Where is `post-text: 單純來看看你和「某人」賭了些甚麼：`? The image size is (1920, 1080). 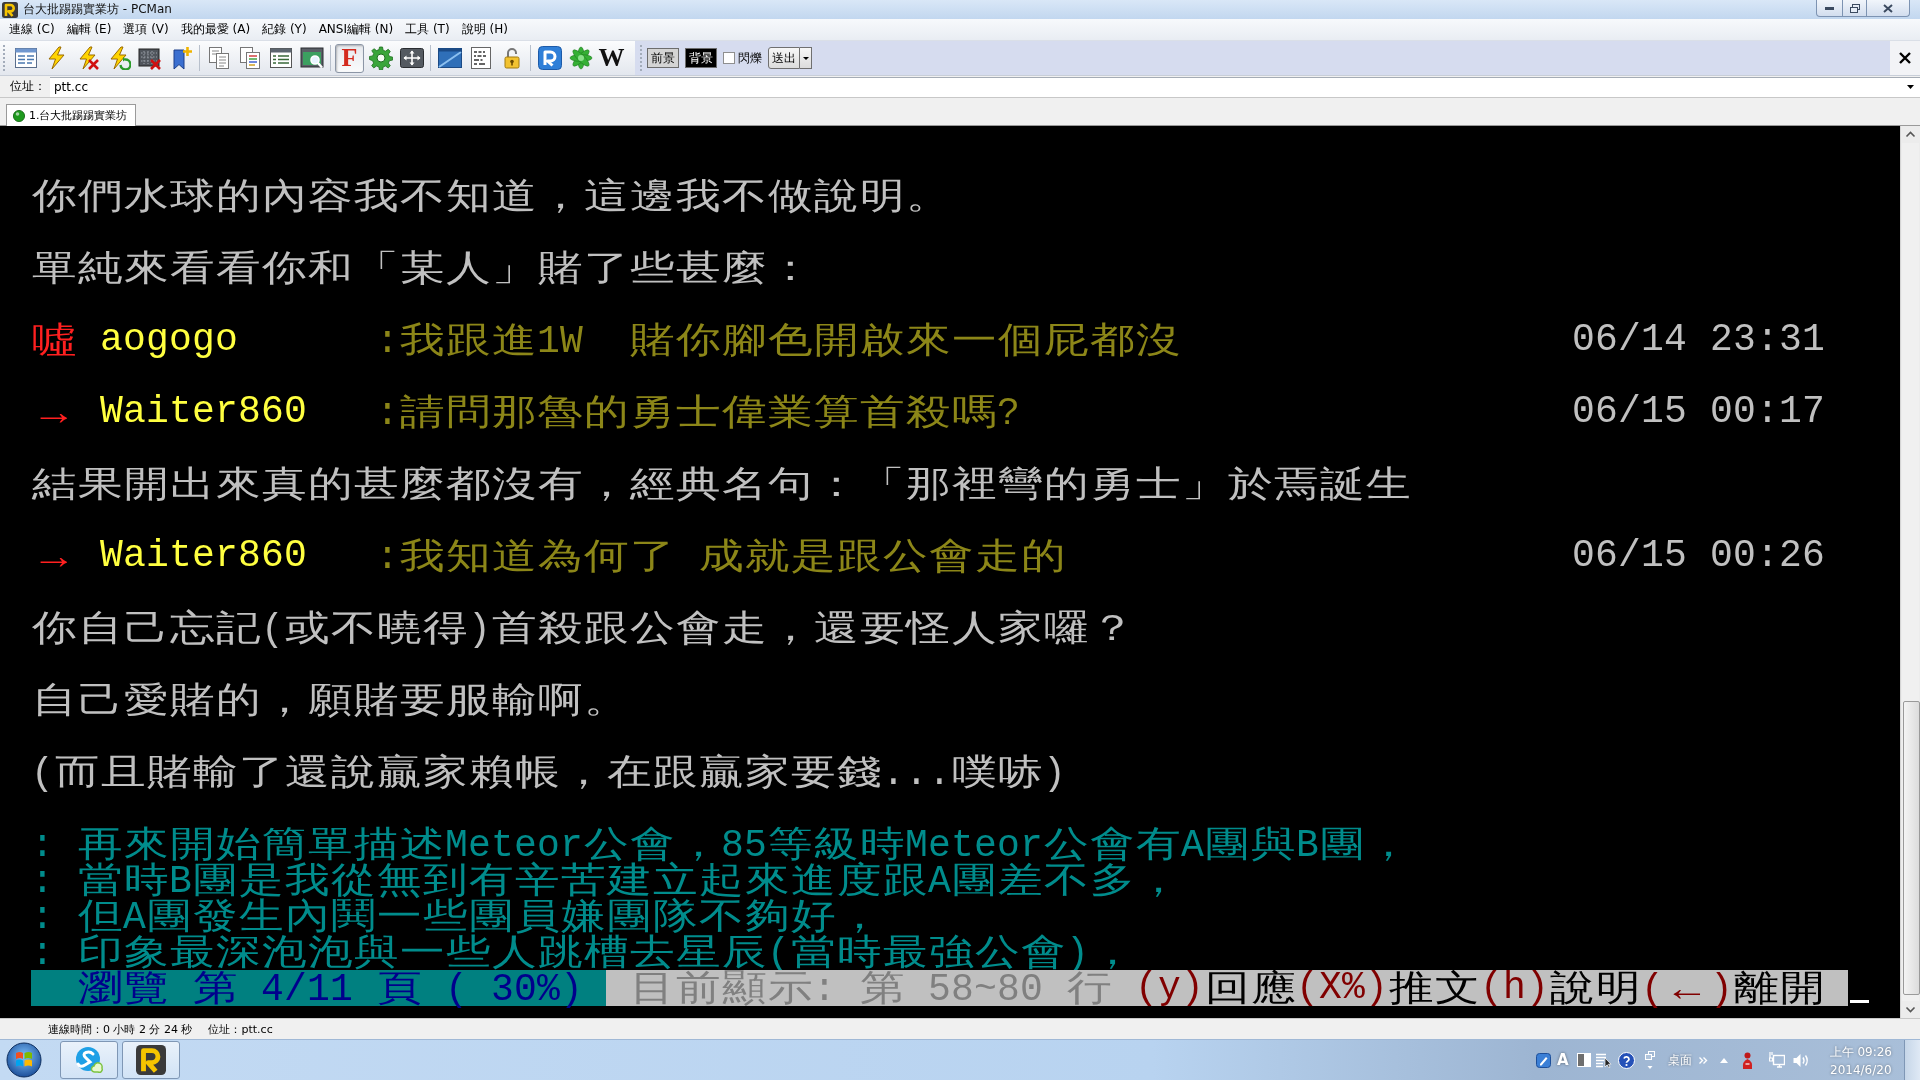
post-text: 單純來看看你和「某人」賭了些甚麼： is located at coordinates (422, 268).